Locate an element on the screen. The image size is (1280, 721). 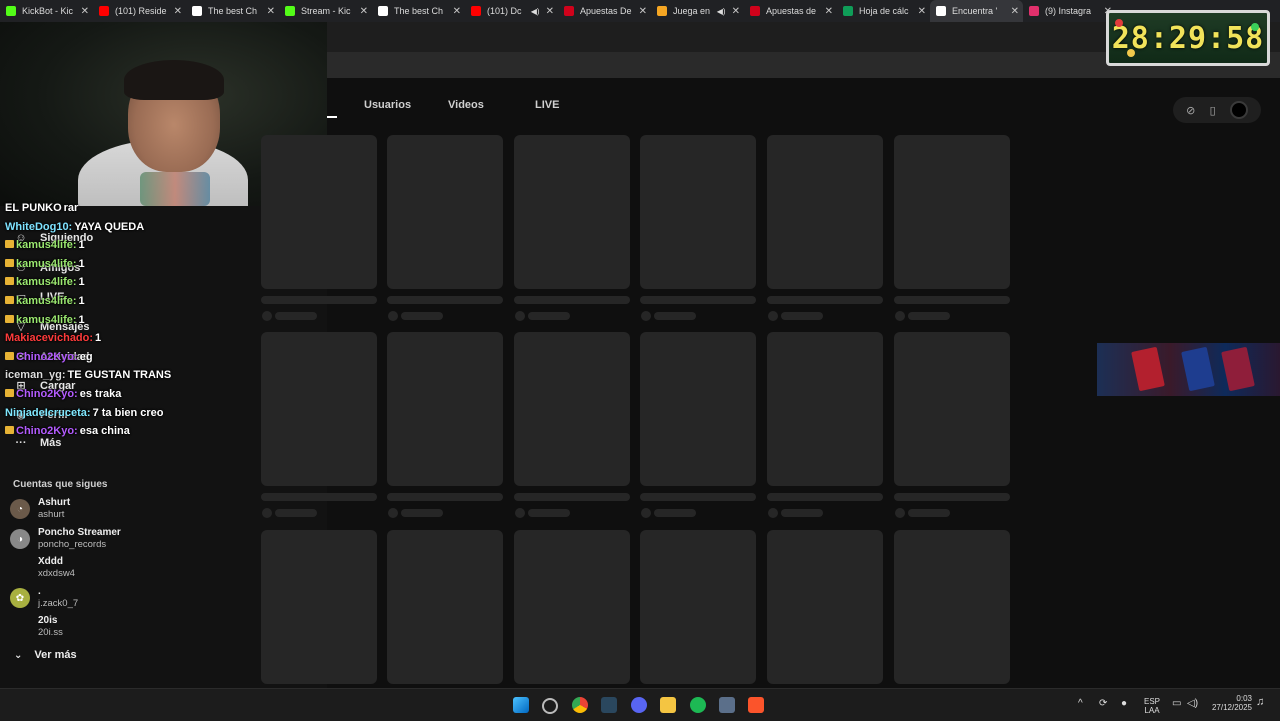
followed-account: 20is 20i.ss is located at coordinates (36, 627).